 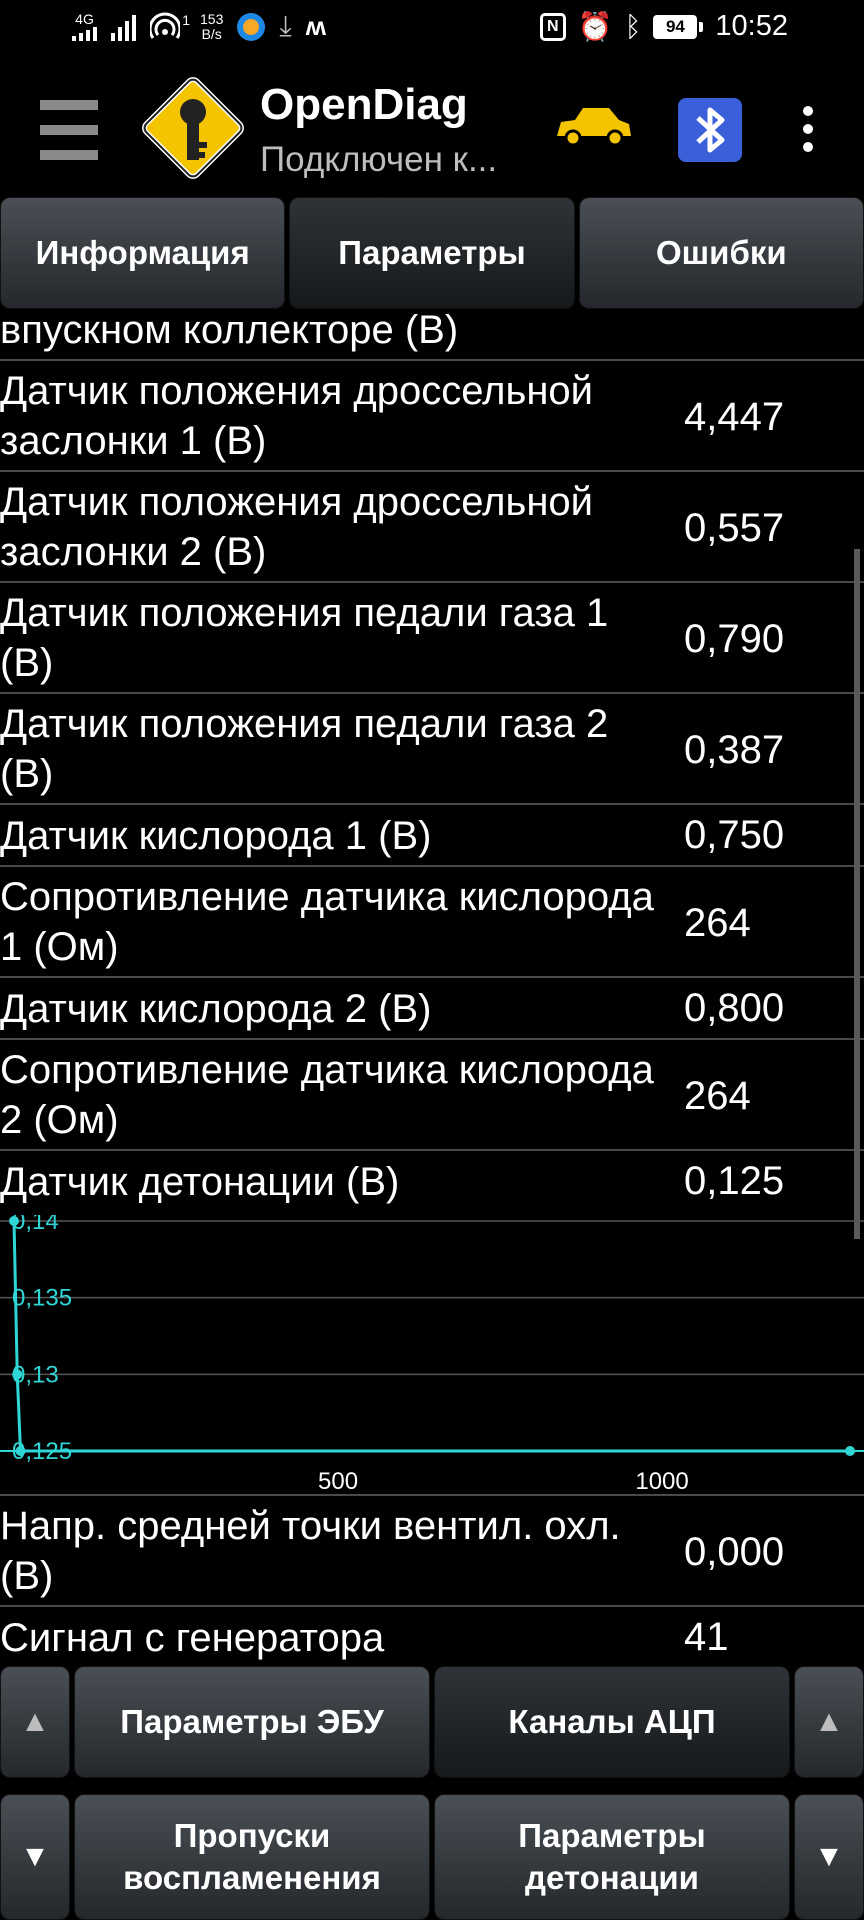 I want to click on scroll-up-right-button: ▲, so click(x=829, y=1722).